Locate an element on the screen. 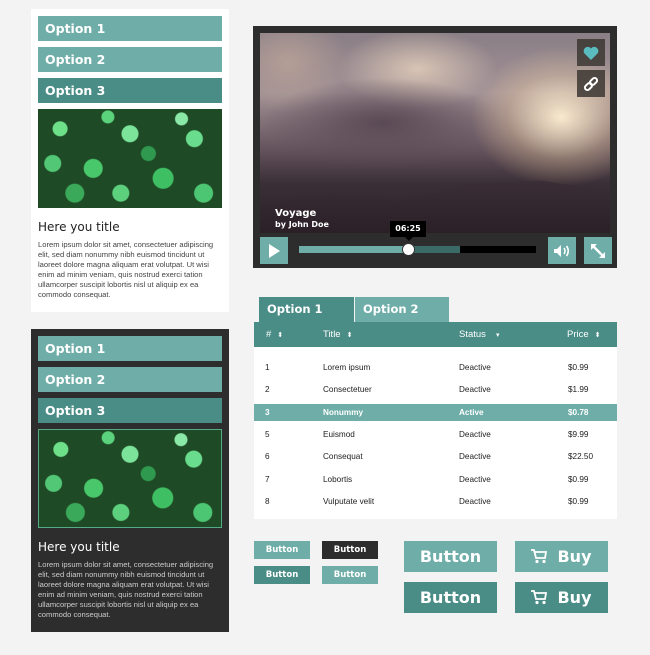 The height and width of the screenshot is (655, 650). fullscreen-icon is located at coordinates (598, 250).